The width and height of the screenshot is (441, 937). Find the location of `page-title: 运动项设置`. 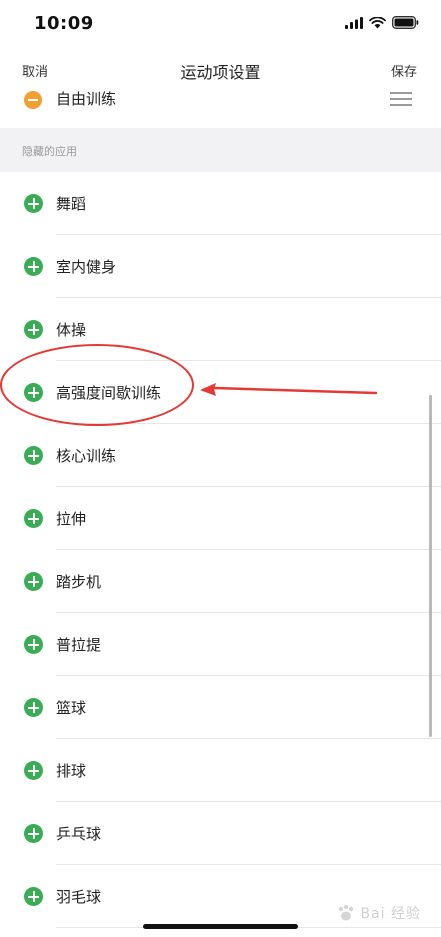

page-title: 运动项设置 is located at coordinates (220, 72).